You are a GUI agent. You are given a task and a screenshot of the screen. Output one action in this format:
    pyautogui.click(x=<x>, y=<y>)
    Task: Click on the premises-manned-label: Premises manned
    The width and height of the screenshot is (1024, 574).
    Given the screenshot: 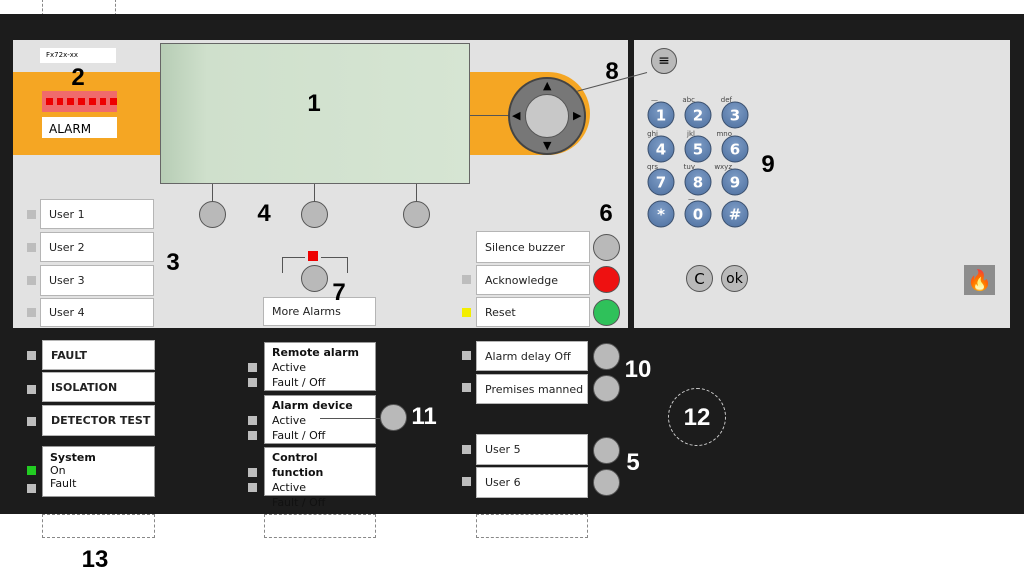 What is the action you would take?
    pyautogui.click(x=532, y=389)
    